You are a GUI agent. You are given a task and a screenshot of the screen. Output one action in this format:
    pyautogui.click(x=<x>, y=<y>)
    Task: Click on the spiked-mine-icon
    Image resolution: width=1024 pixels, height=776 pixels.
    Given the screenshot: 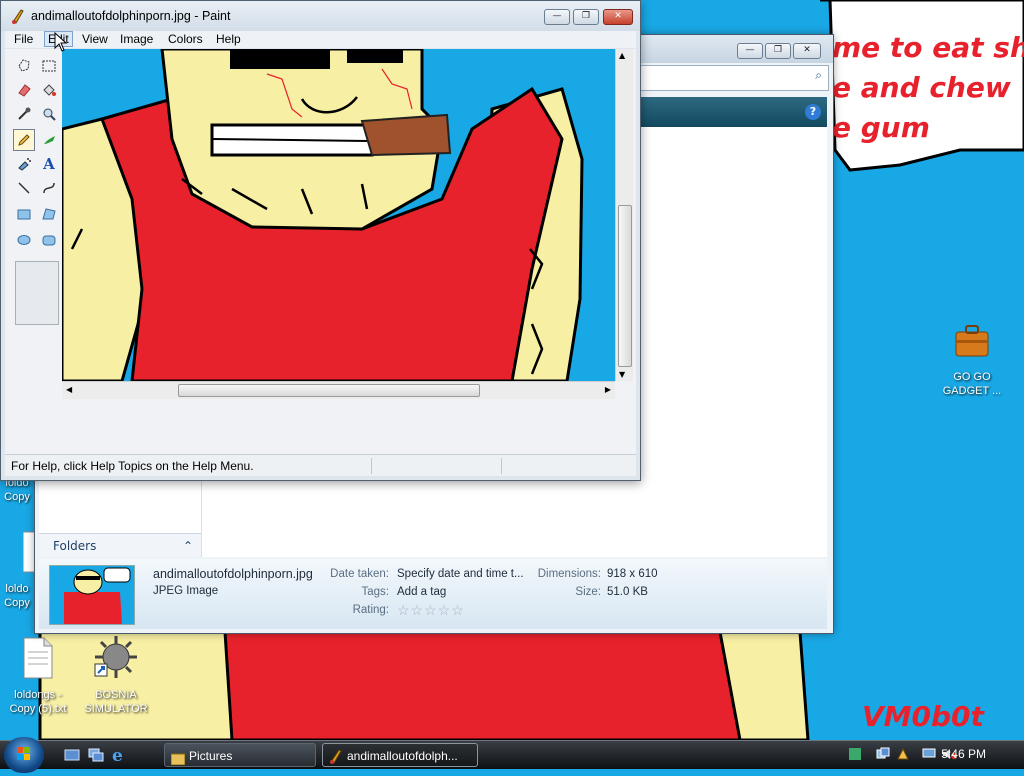 What is the action you would take?
    pyautogui.click(x=116, y=659)
    